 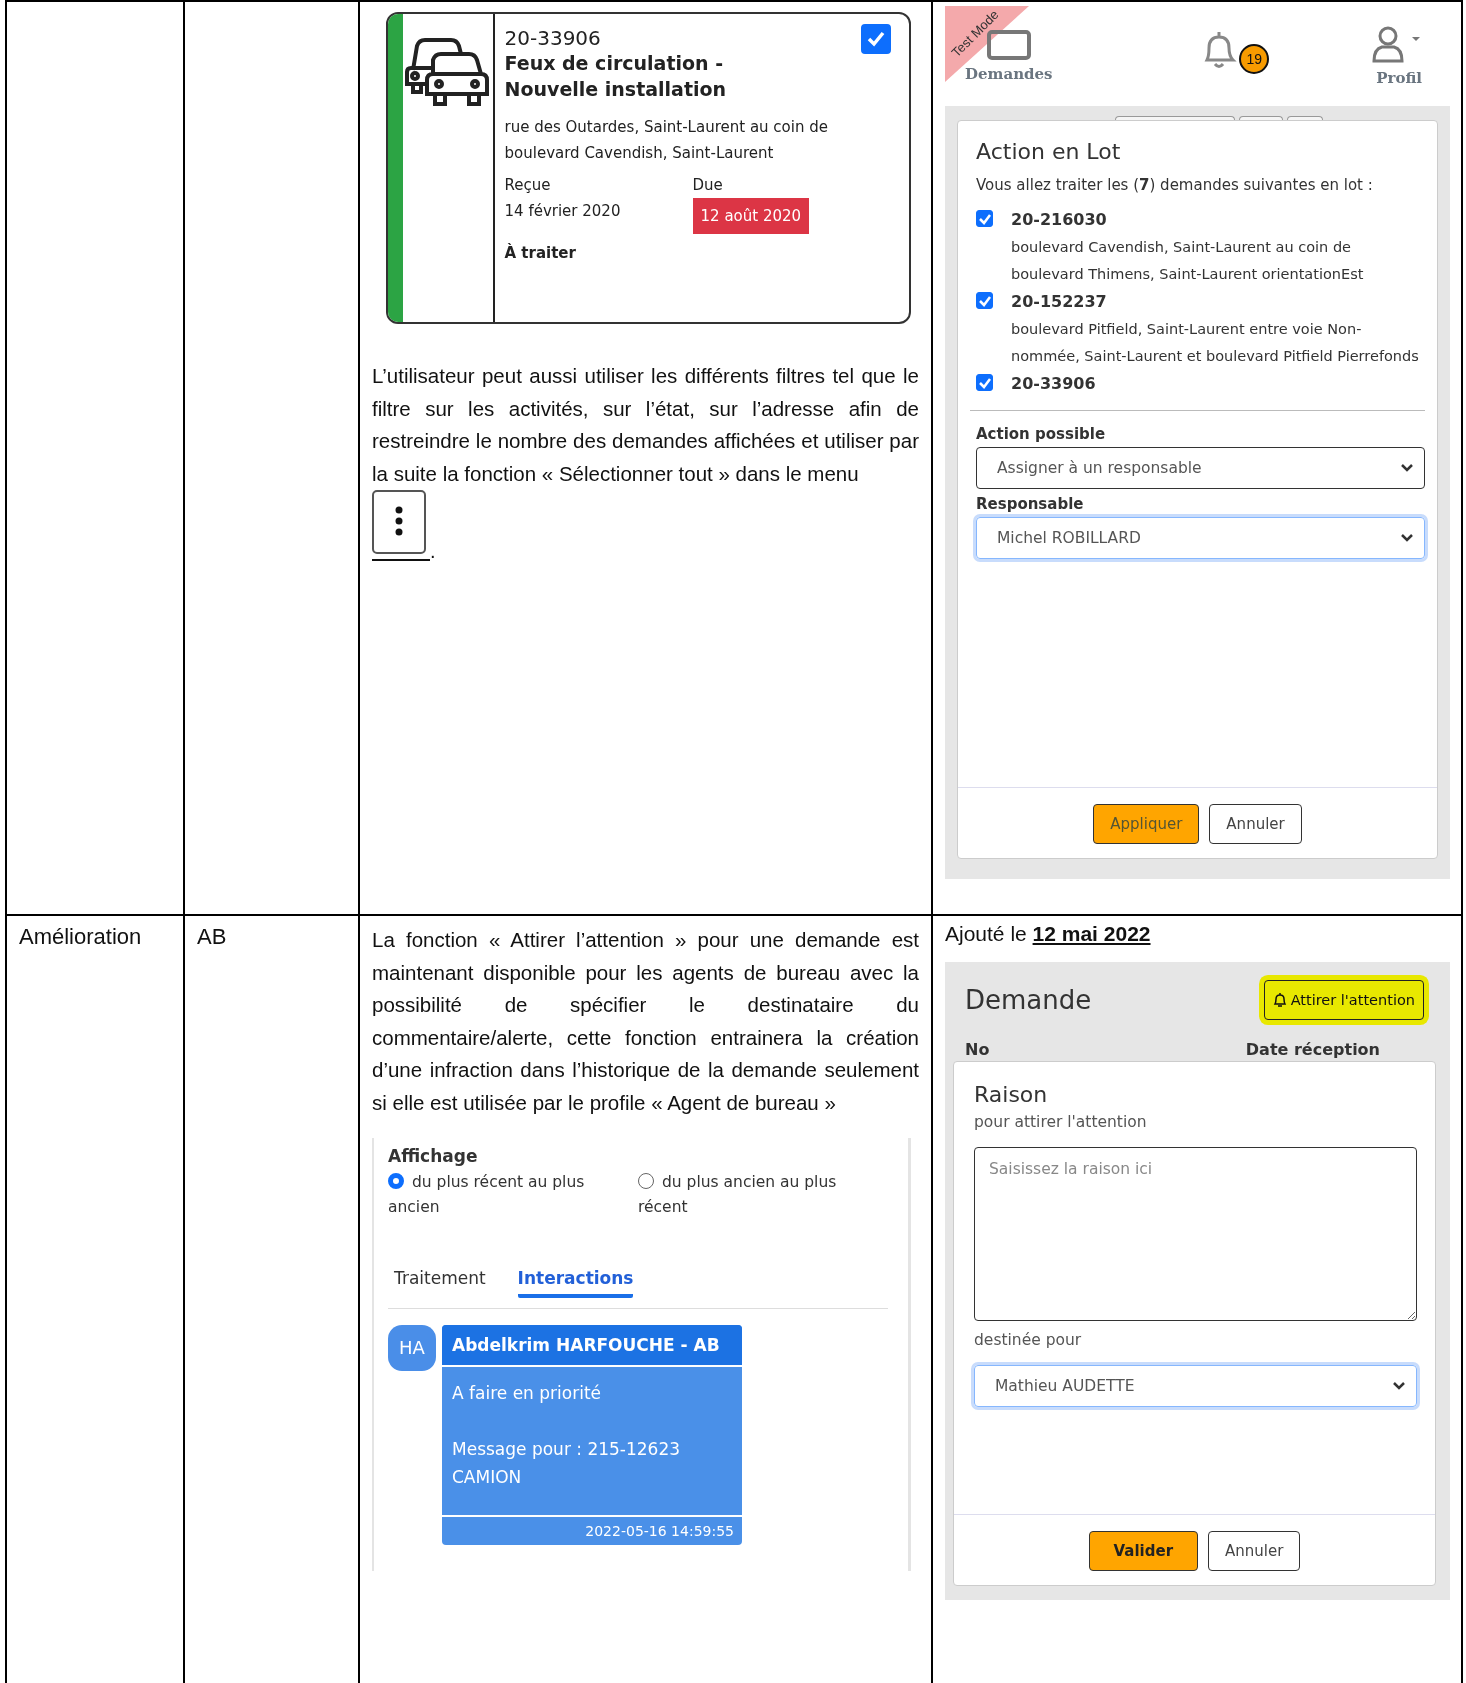 I want to click on request-number: 20-216030, so click(x=1059, y=220).